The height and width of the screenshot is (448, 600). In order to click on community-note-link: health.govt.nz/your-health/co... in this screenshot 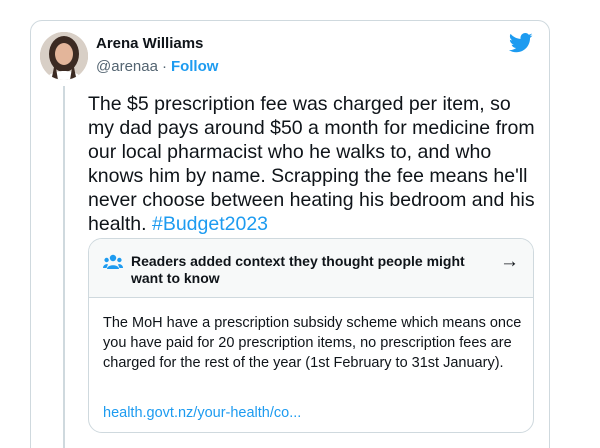, I will do `click(202, 413)`.